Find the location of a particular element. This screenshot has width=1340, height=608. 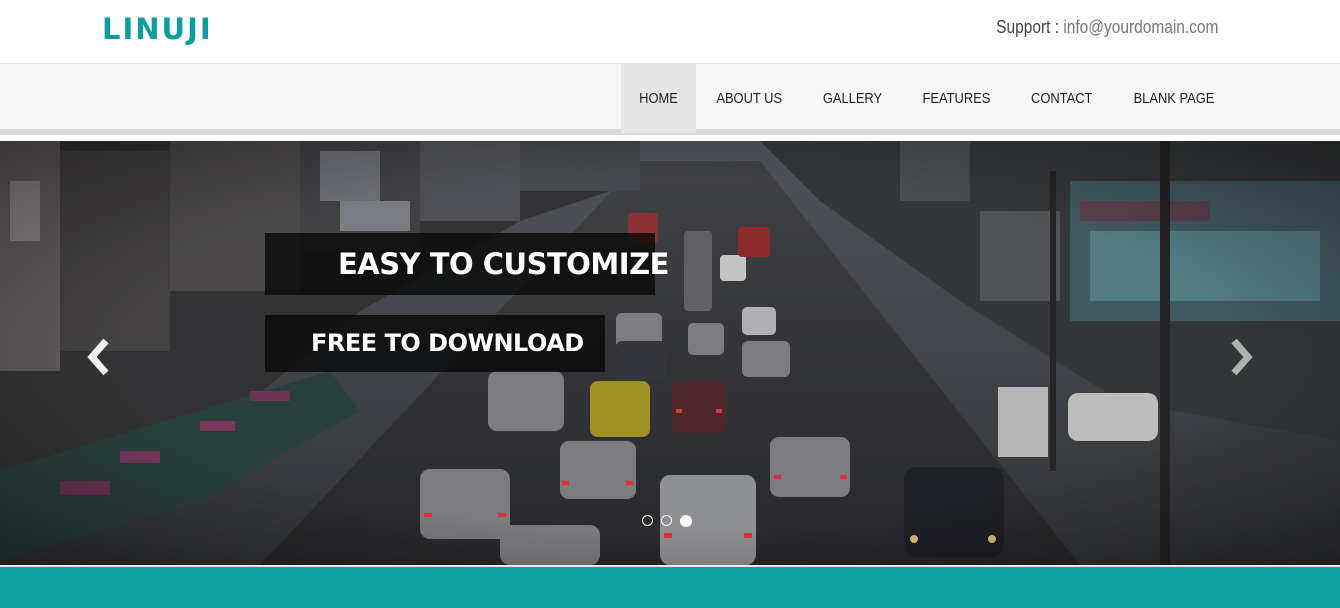

teal-section-band is located at coordinates (670, 587).